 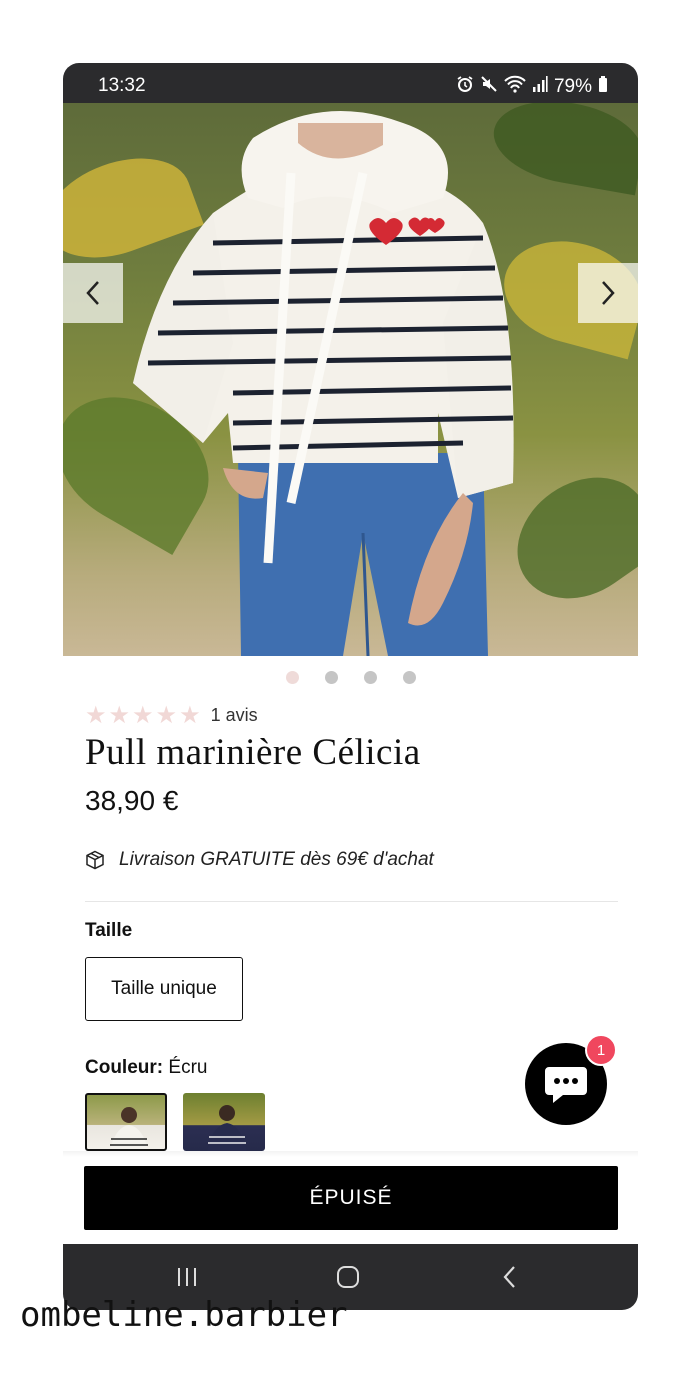 I want to click on gallery-pagination, so click(x=350, y=677).